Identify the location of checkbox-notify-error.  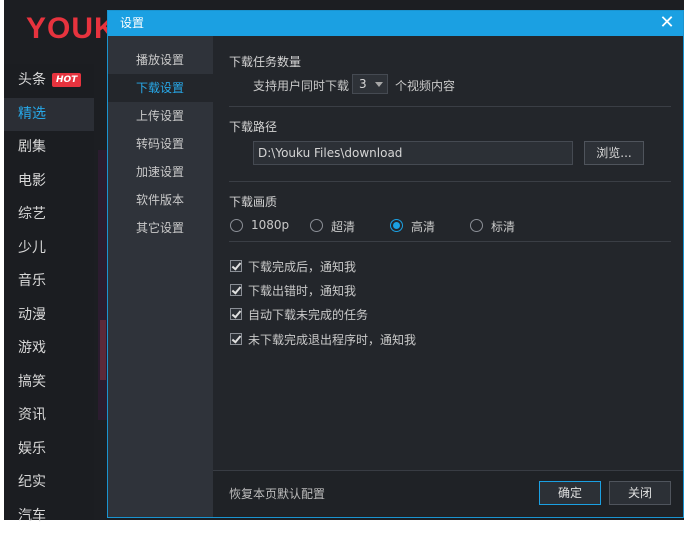
(236, 290).